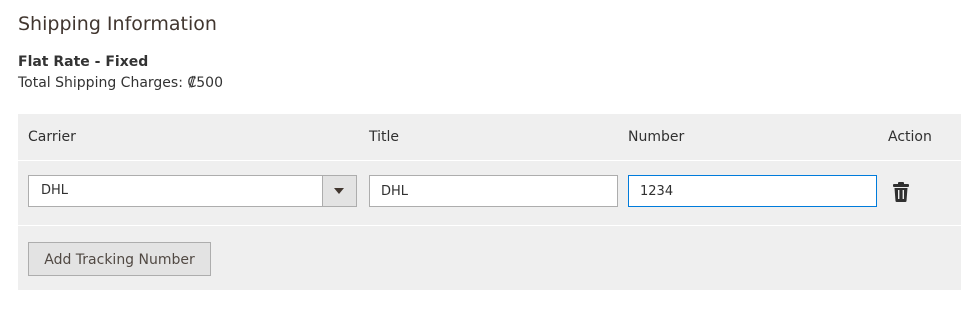  What do you see at coordinates (493, 191) in the screenshot?
I see `tracking-title-input` at bounding box center [493, 191].